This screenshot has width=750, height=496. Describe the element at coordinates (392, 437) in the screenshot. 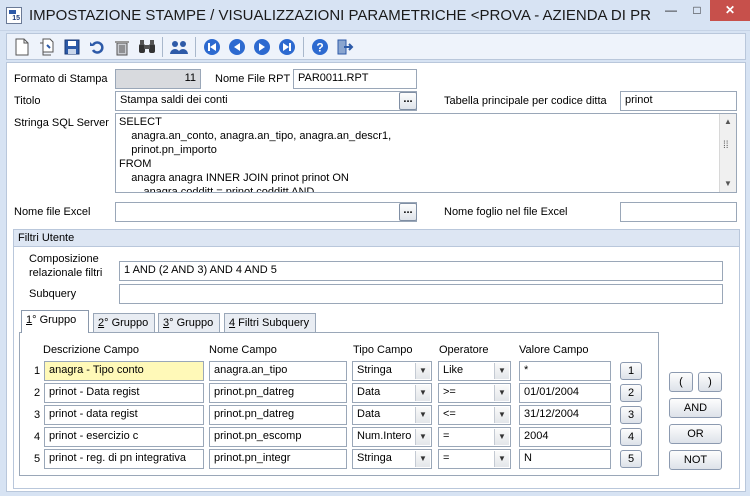

I see `row-tipo-select: Num.Intero ▼` at that location.